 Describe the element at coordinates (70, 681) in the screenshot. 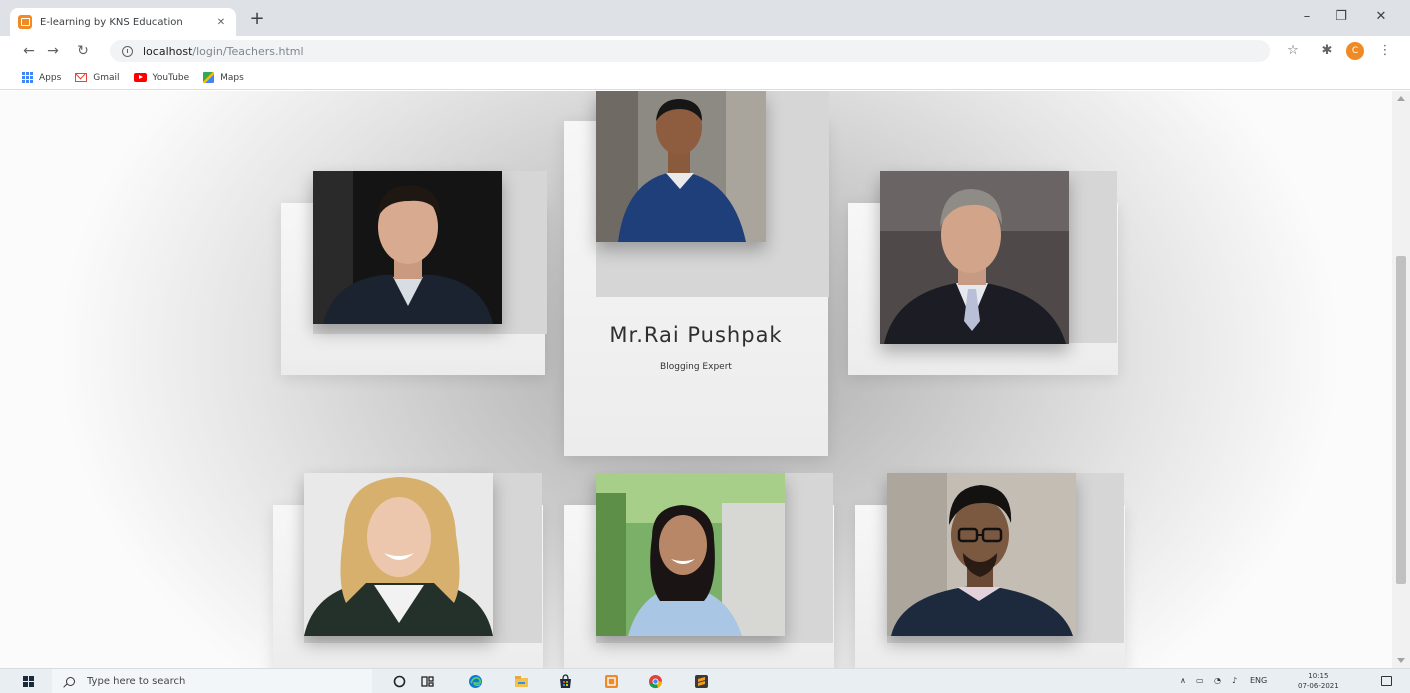

I see `search-icon` at that location.